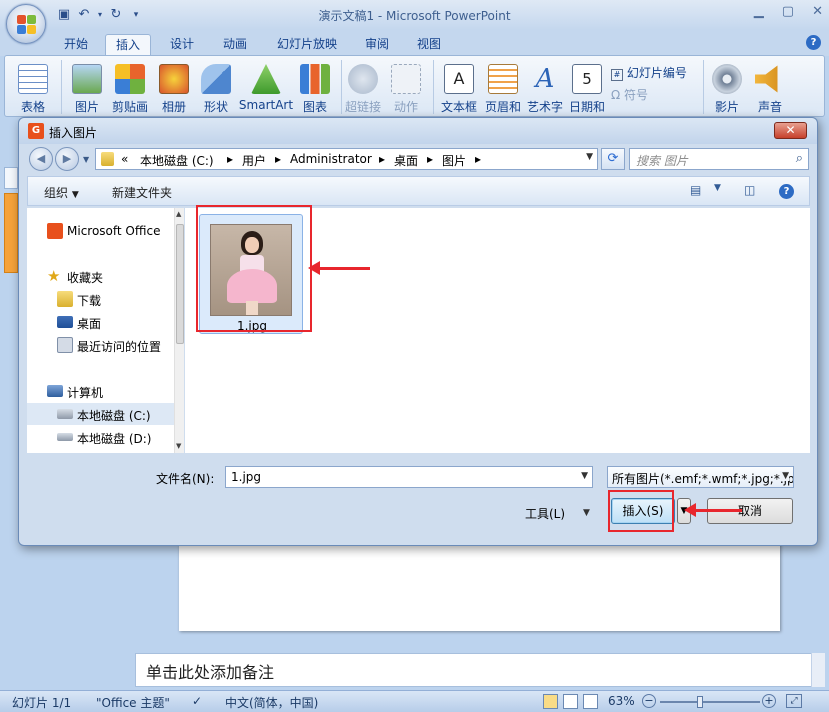  Describe the element at coordinates (459, 89) in the screenshot. I see `textbox-button: A 文本框` at that location.